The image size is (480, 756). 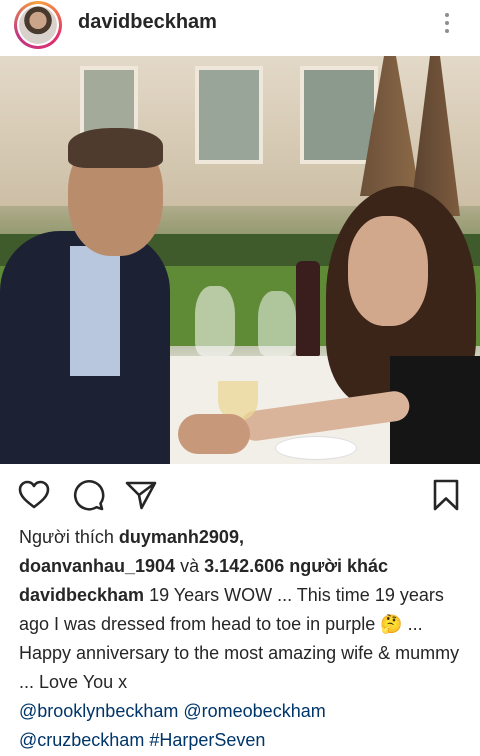 What do you see at coordinates (214, 434) in the screenshot?
I see `photo-hands` at bounding box center [214, 434].